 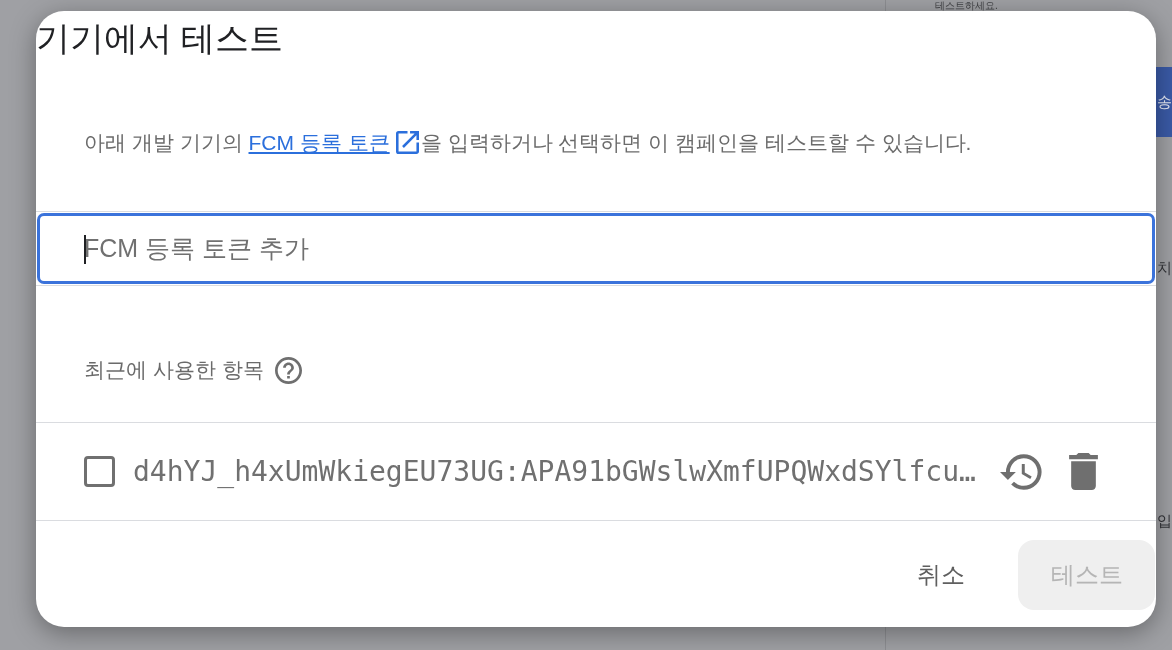 What do you see at coordinates (966, 5) in the screenshot?
I see `instruction-text: 테스트하세요.` at bounding box center [966, 5].